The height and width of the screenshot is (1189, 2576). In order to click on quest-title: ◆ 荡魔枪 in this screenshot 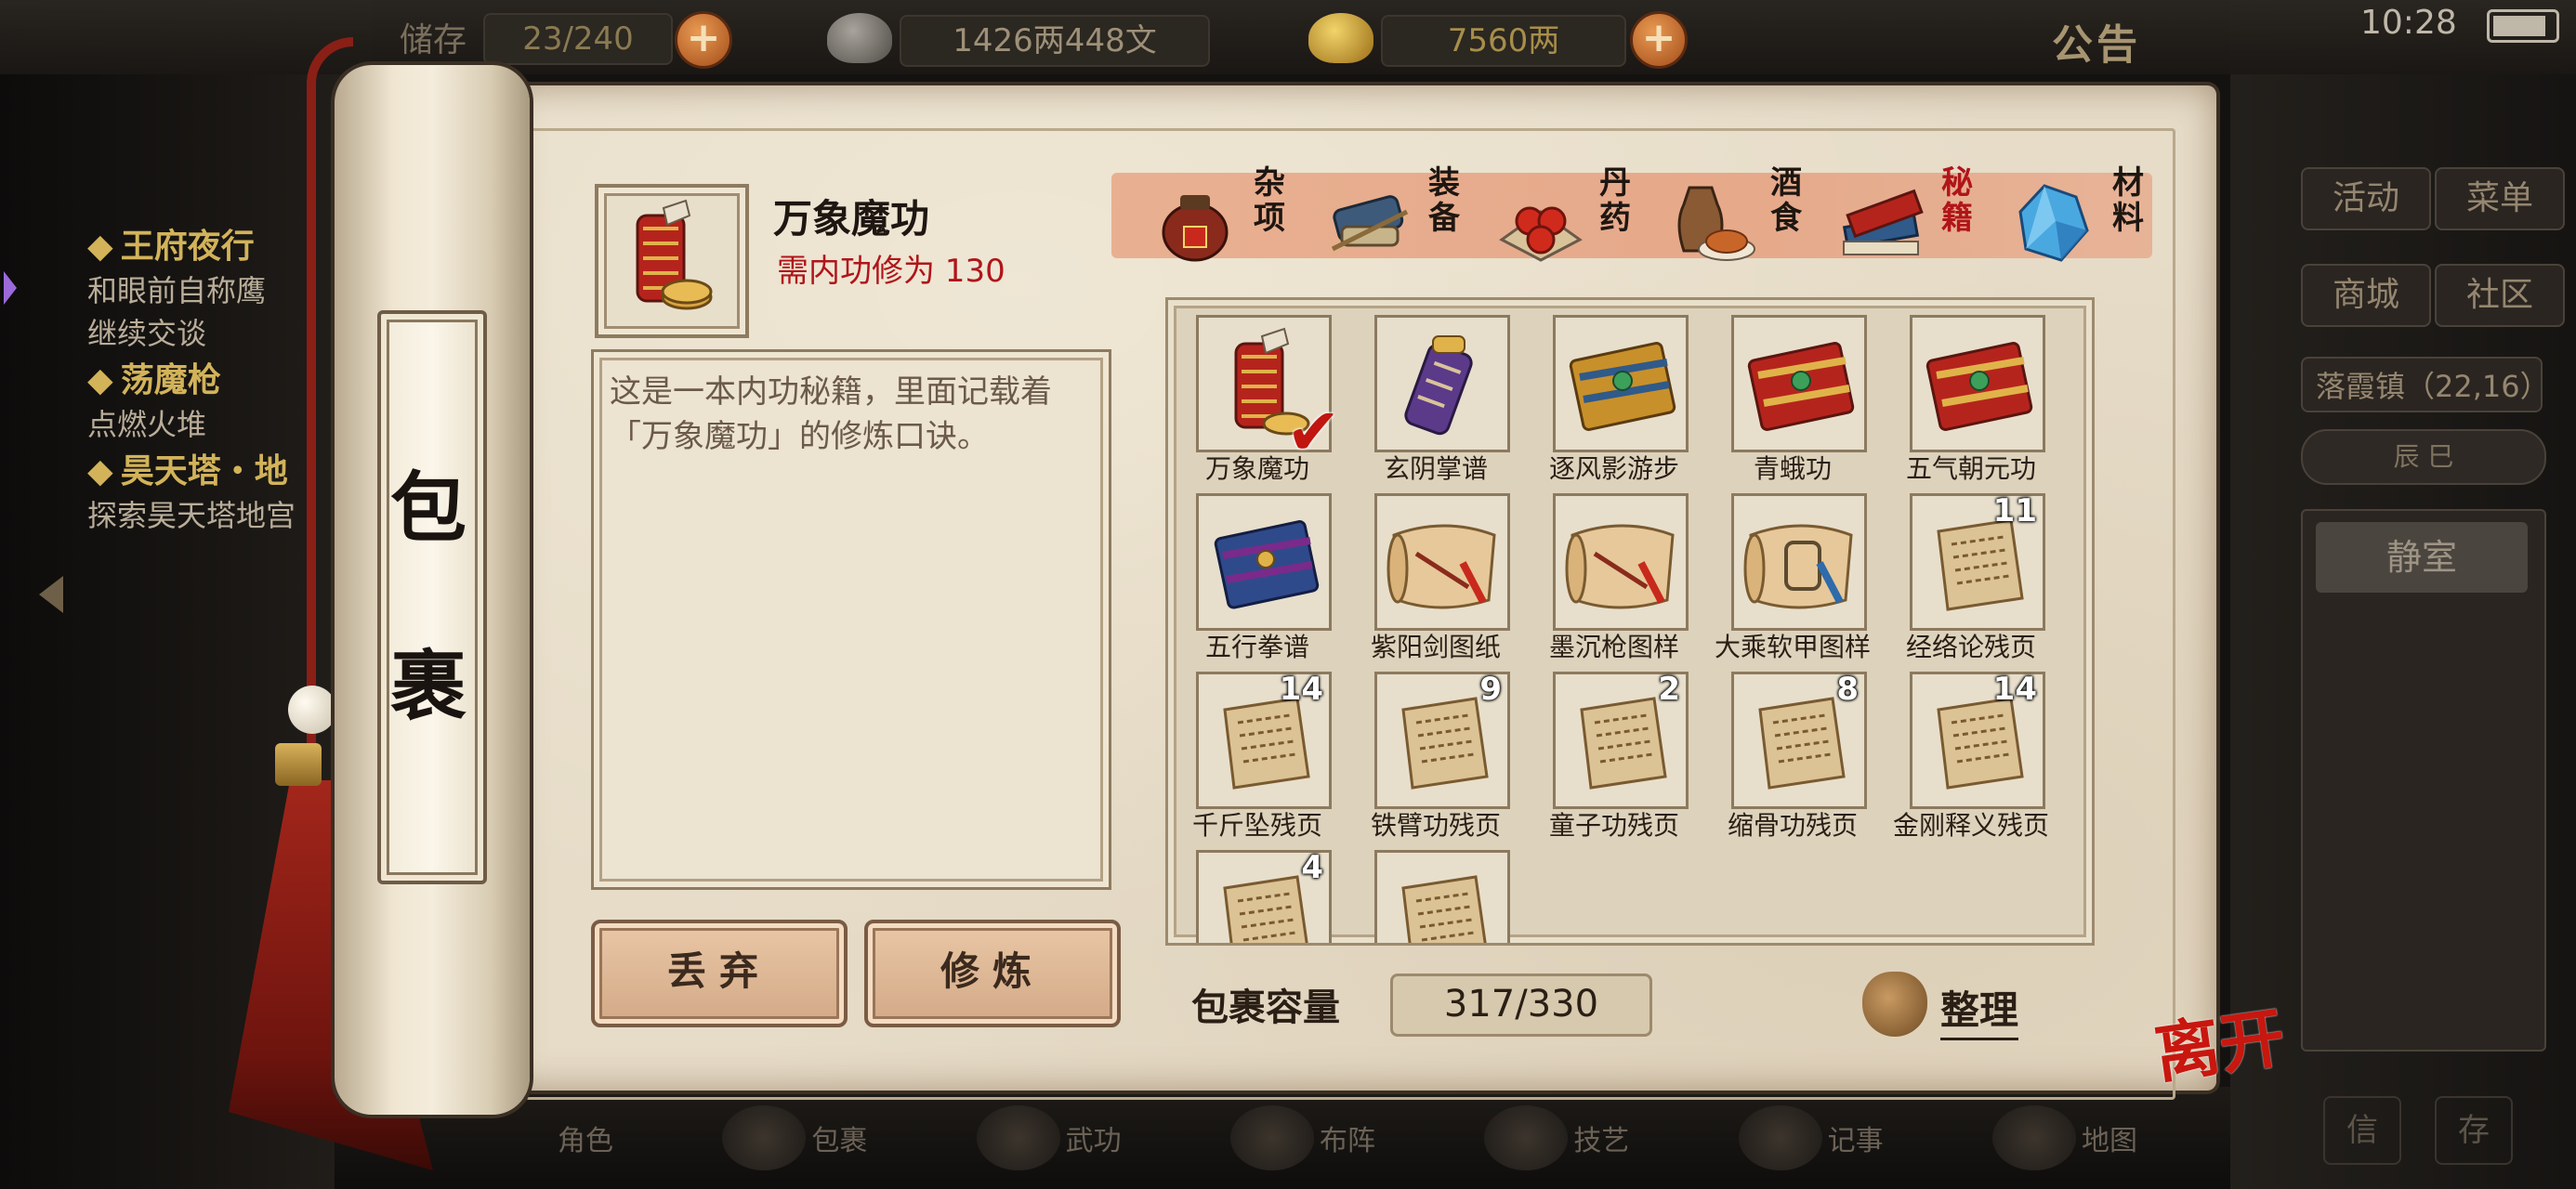, I will do `click(212, 377)`.